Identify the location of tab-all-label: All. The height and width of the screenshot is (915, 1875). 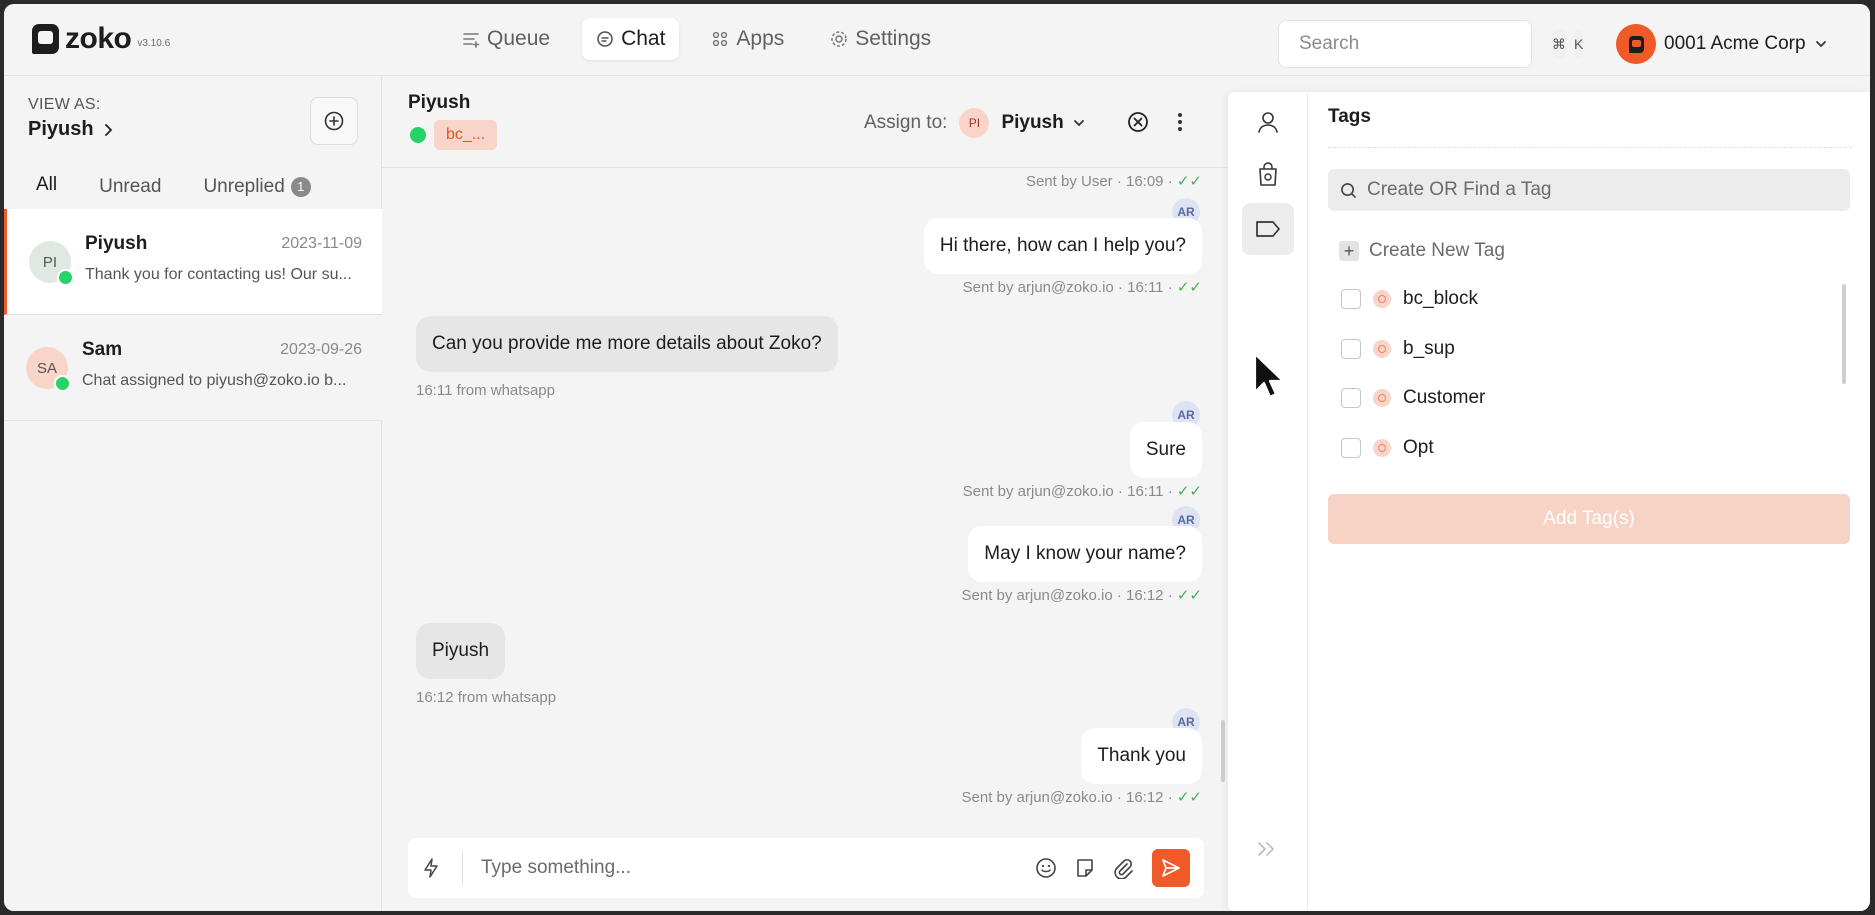
(47, 184).